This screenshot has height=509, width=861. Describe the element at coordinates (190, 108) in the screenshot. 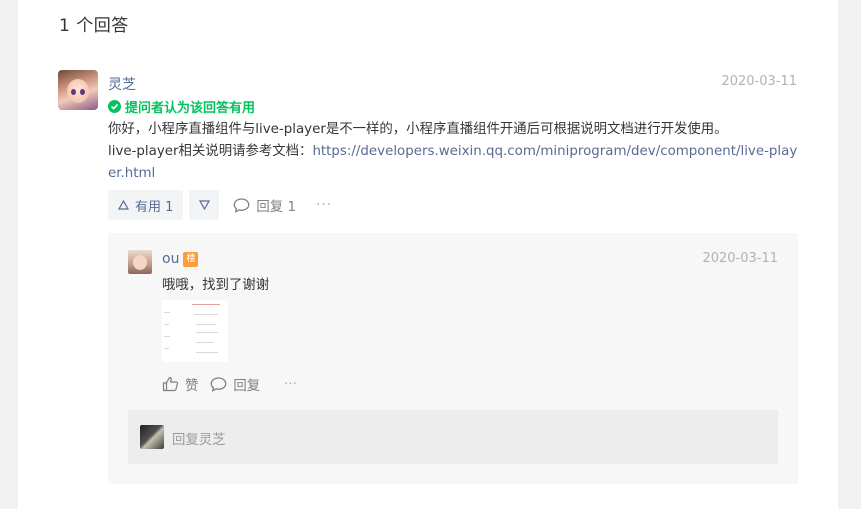

I see `accepted-answer-label: 提问者认为该回答有用` at that location.